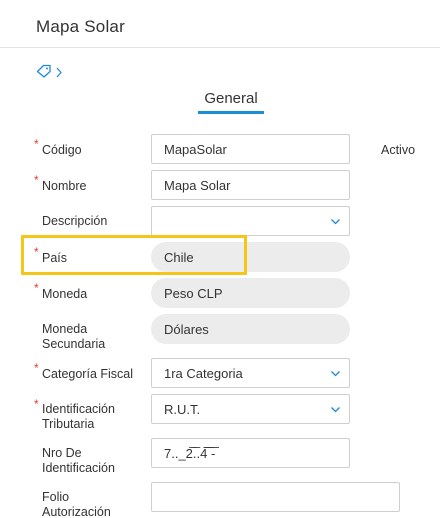 The image size is (440, 518). What do you see at coordinates (275, 497) in the screenshot?
I see `folio-autorizacion-input` at bounding box center [275, 497].